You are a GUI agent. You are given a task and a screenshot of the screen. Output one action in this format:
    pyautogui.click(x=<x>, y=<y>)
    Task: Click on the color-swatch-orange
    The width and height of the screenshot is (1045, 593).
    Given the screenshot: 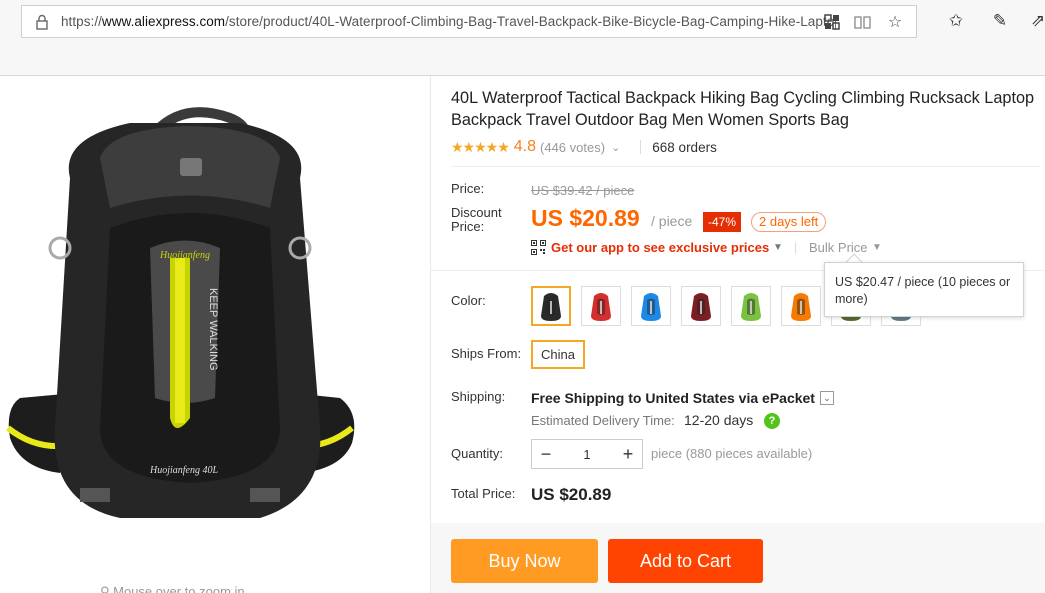 What is the action you would take?
    pyautogui.click(x=801, y=306)
    